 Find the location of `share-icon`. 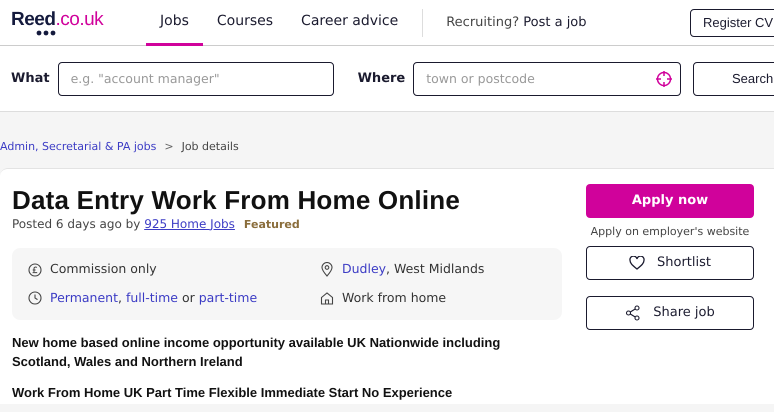

share-icon is located at coordinates (633, 313).